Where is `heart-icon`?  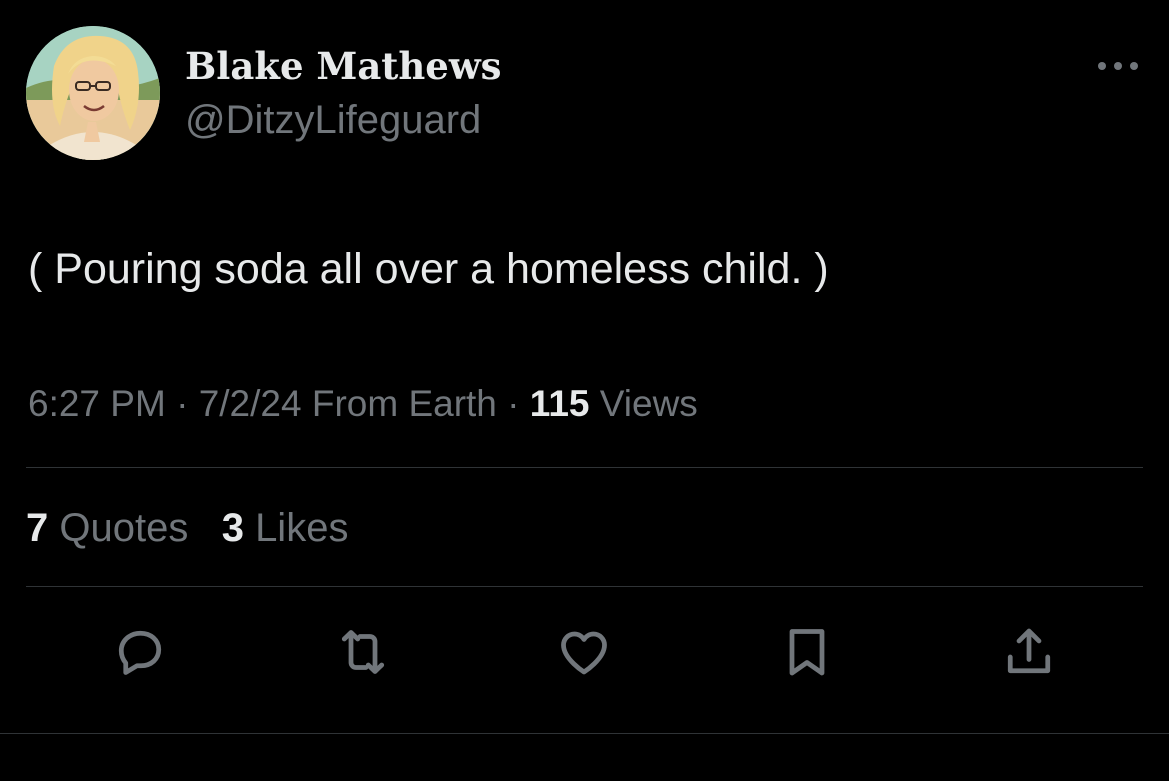 heart-icon is located at coordinates (584, 653).